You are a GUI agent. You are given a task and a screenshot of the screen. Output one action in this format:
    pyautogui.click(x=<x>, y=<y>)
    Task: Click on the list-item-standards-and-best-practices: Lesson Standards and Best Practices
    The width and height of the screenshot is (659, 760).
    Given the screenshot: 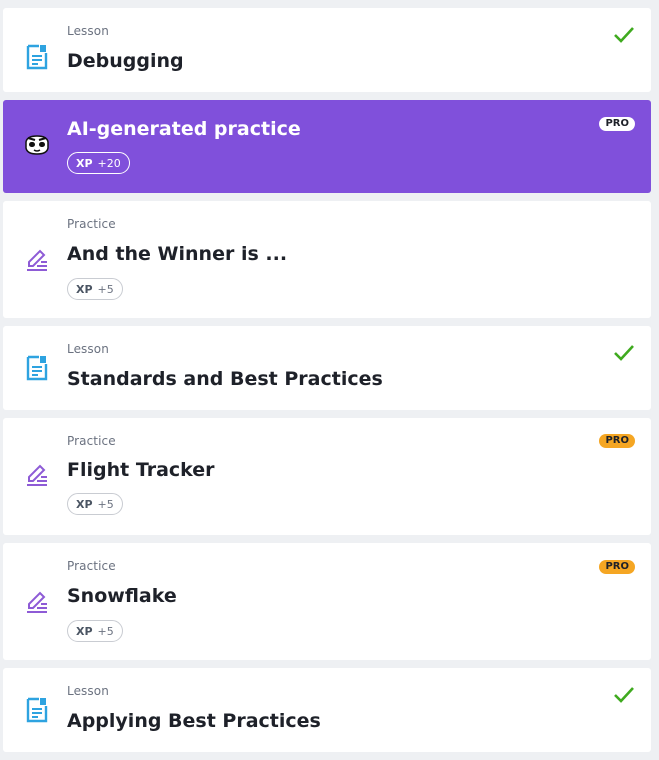 What is the action you would take?
    pyautogui.click(x=327, y=368)
    